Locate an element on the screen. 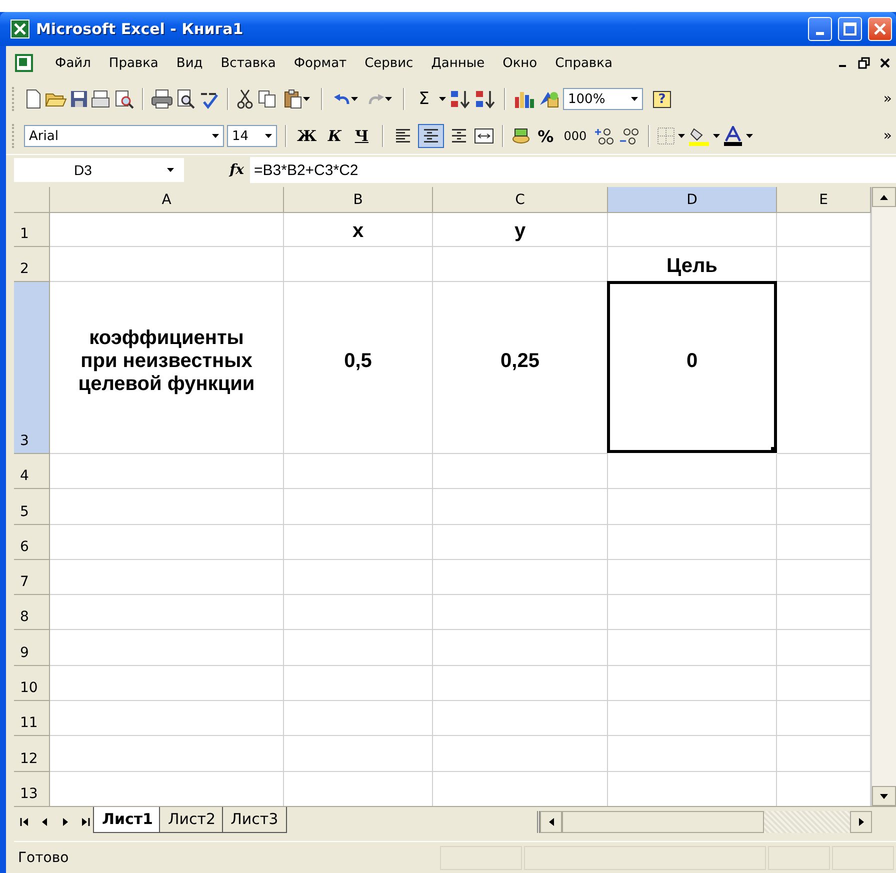  copy-icon is located at coordinates (267, 99).